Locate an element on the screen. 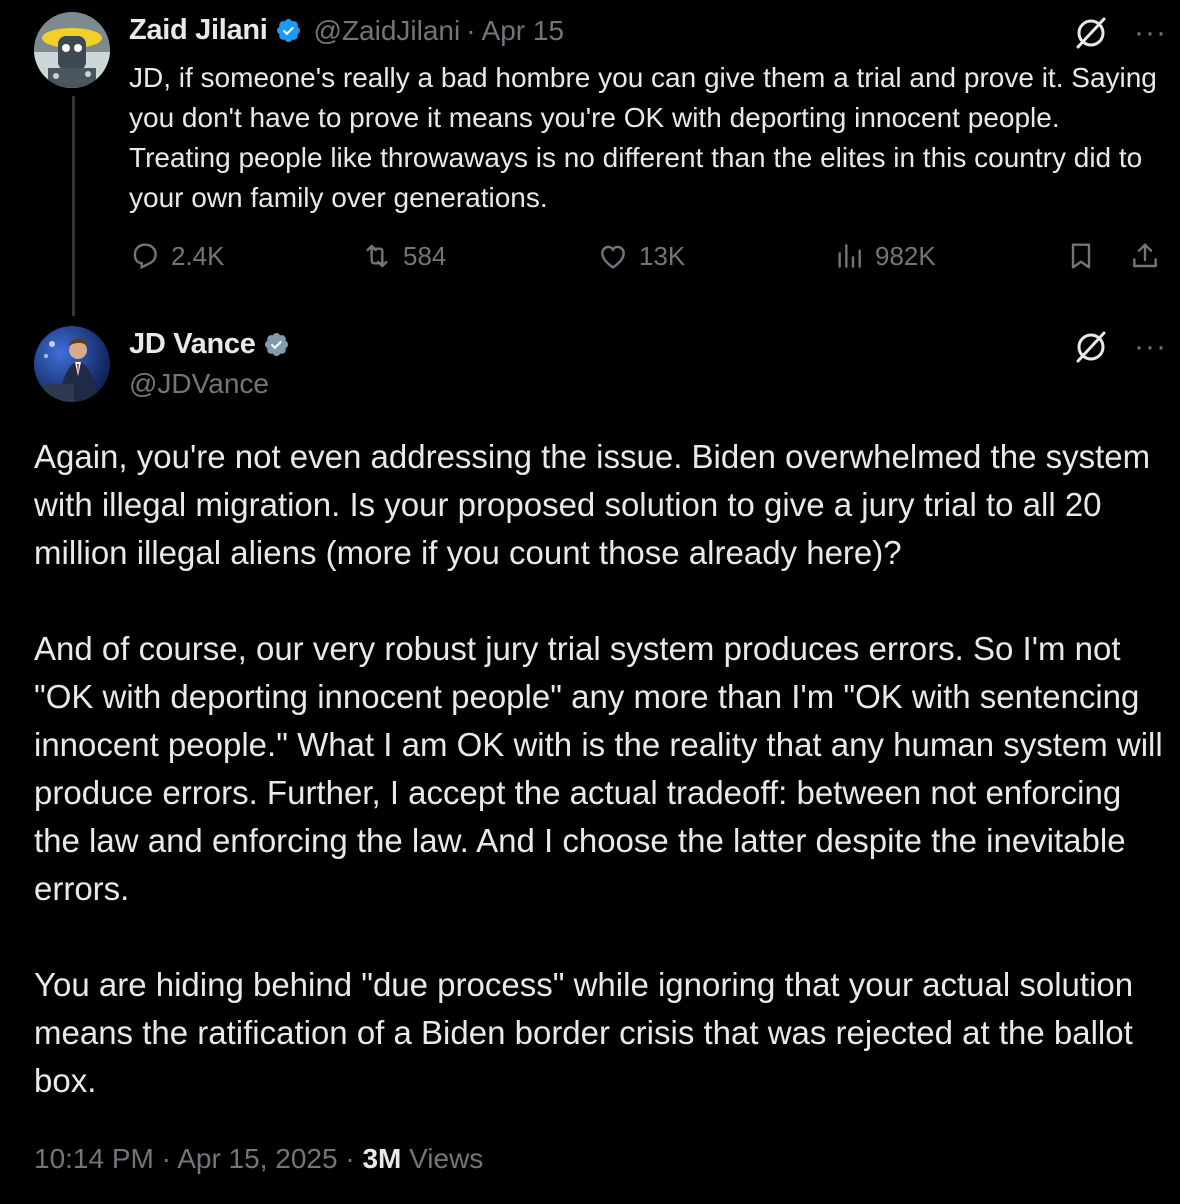 This screenshot has height=1204, width=1180. reply-action-bar: 2.4K 584 13K 982K is located at coordinates (647, 262).